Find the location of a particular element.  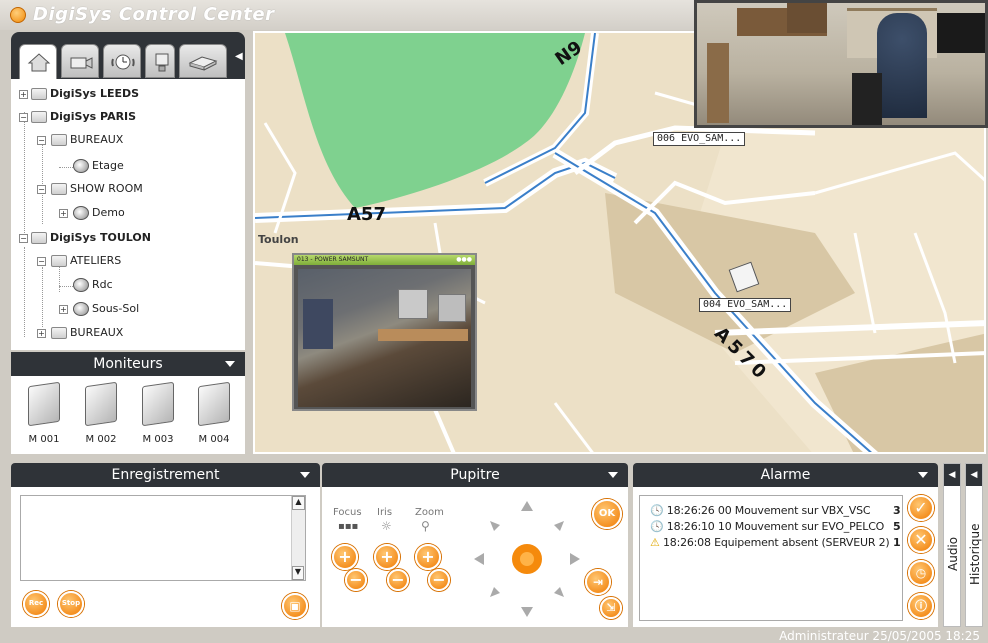

tab-audio: ◀ Audio is located at coordinates (952, 545).